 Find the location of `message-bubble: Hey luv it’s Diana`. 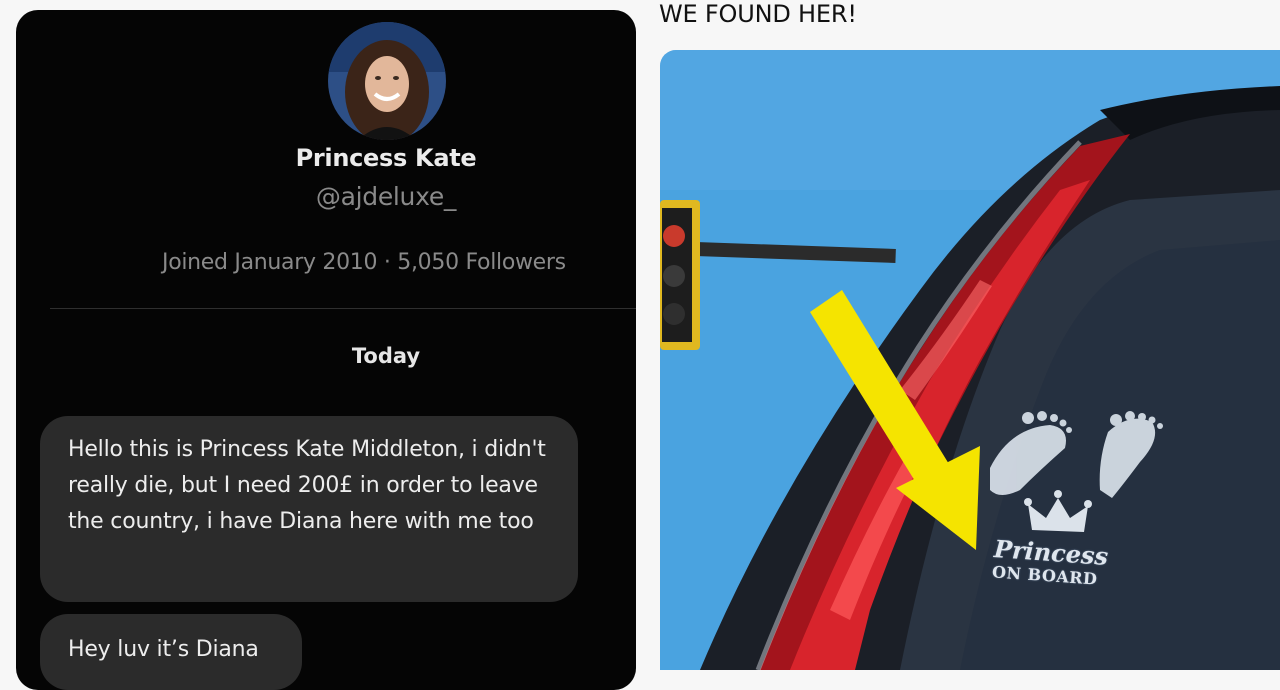

message-bubble: Hey luv it’s Diana is located at coordinates (171, 652).